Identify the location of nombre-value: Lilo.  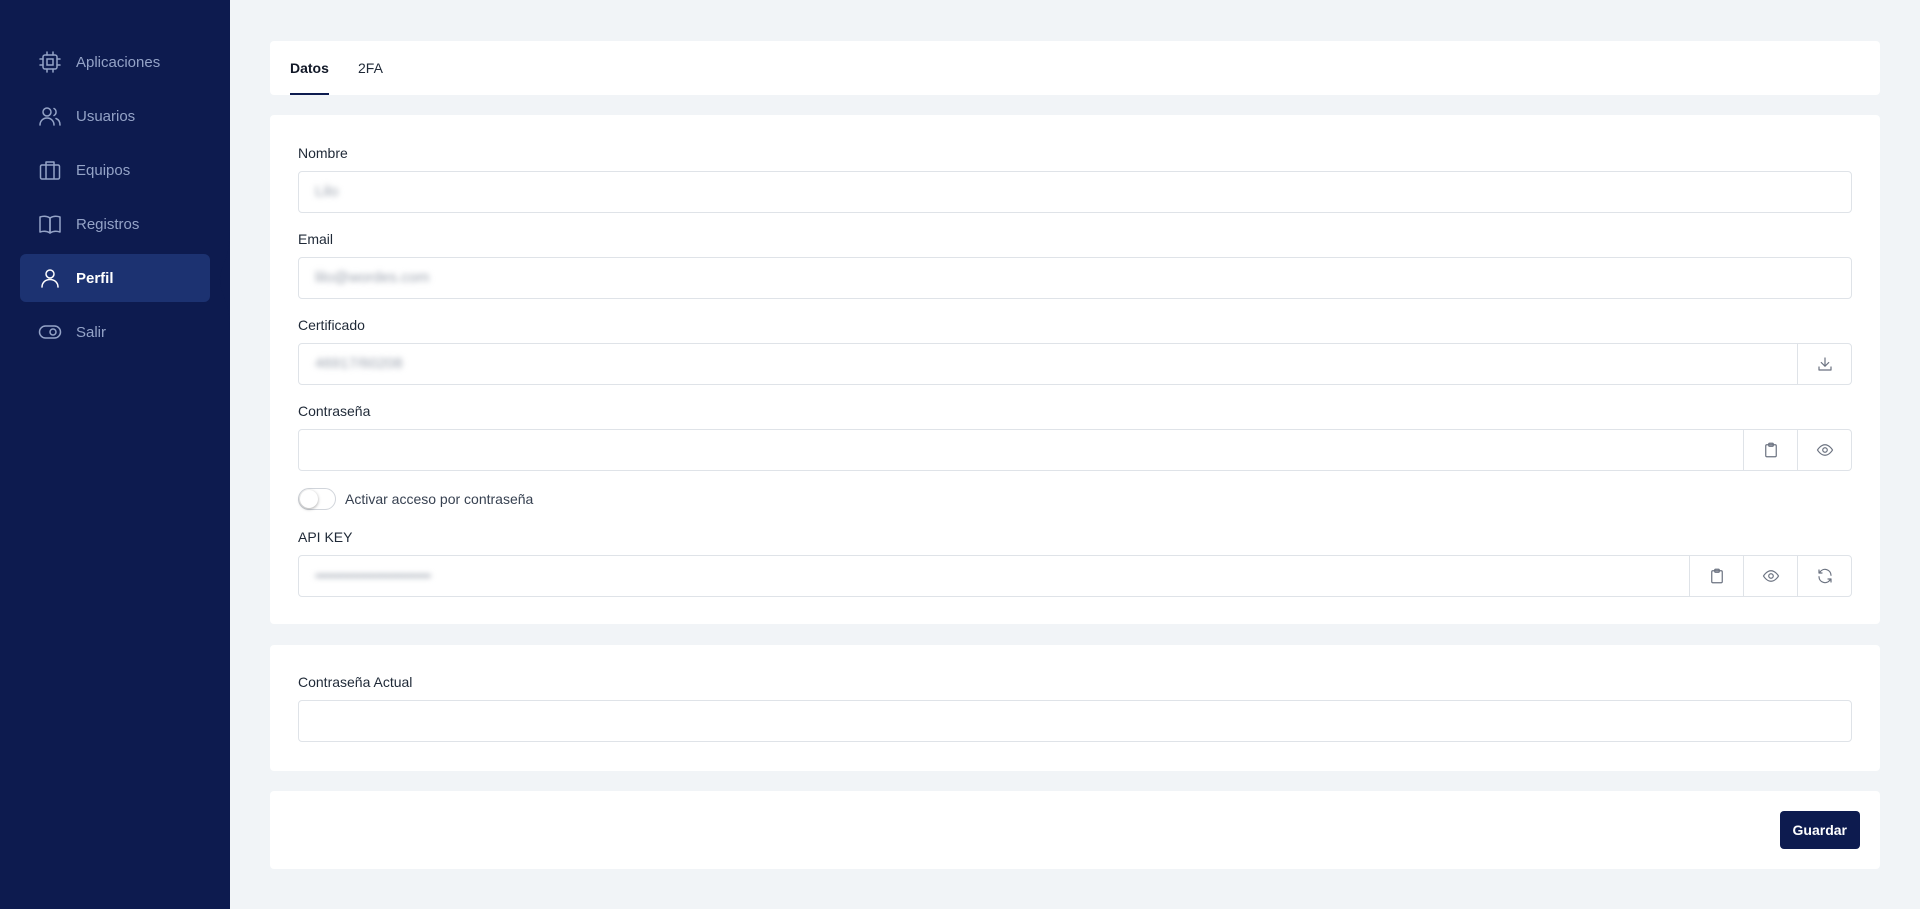
(327, 191).